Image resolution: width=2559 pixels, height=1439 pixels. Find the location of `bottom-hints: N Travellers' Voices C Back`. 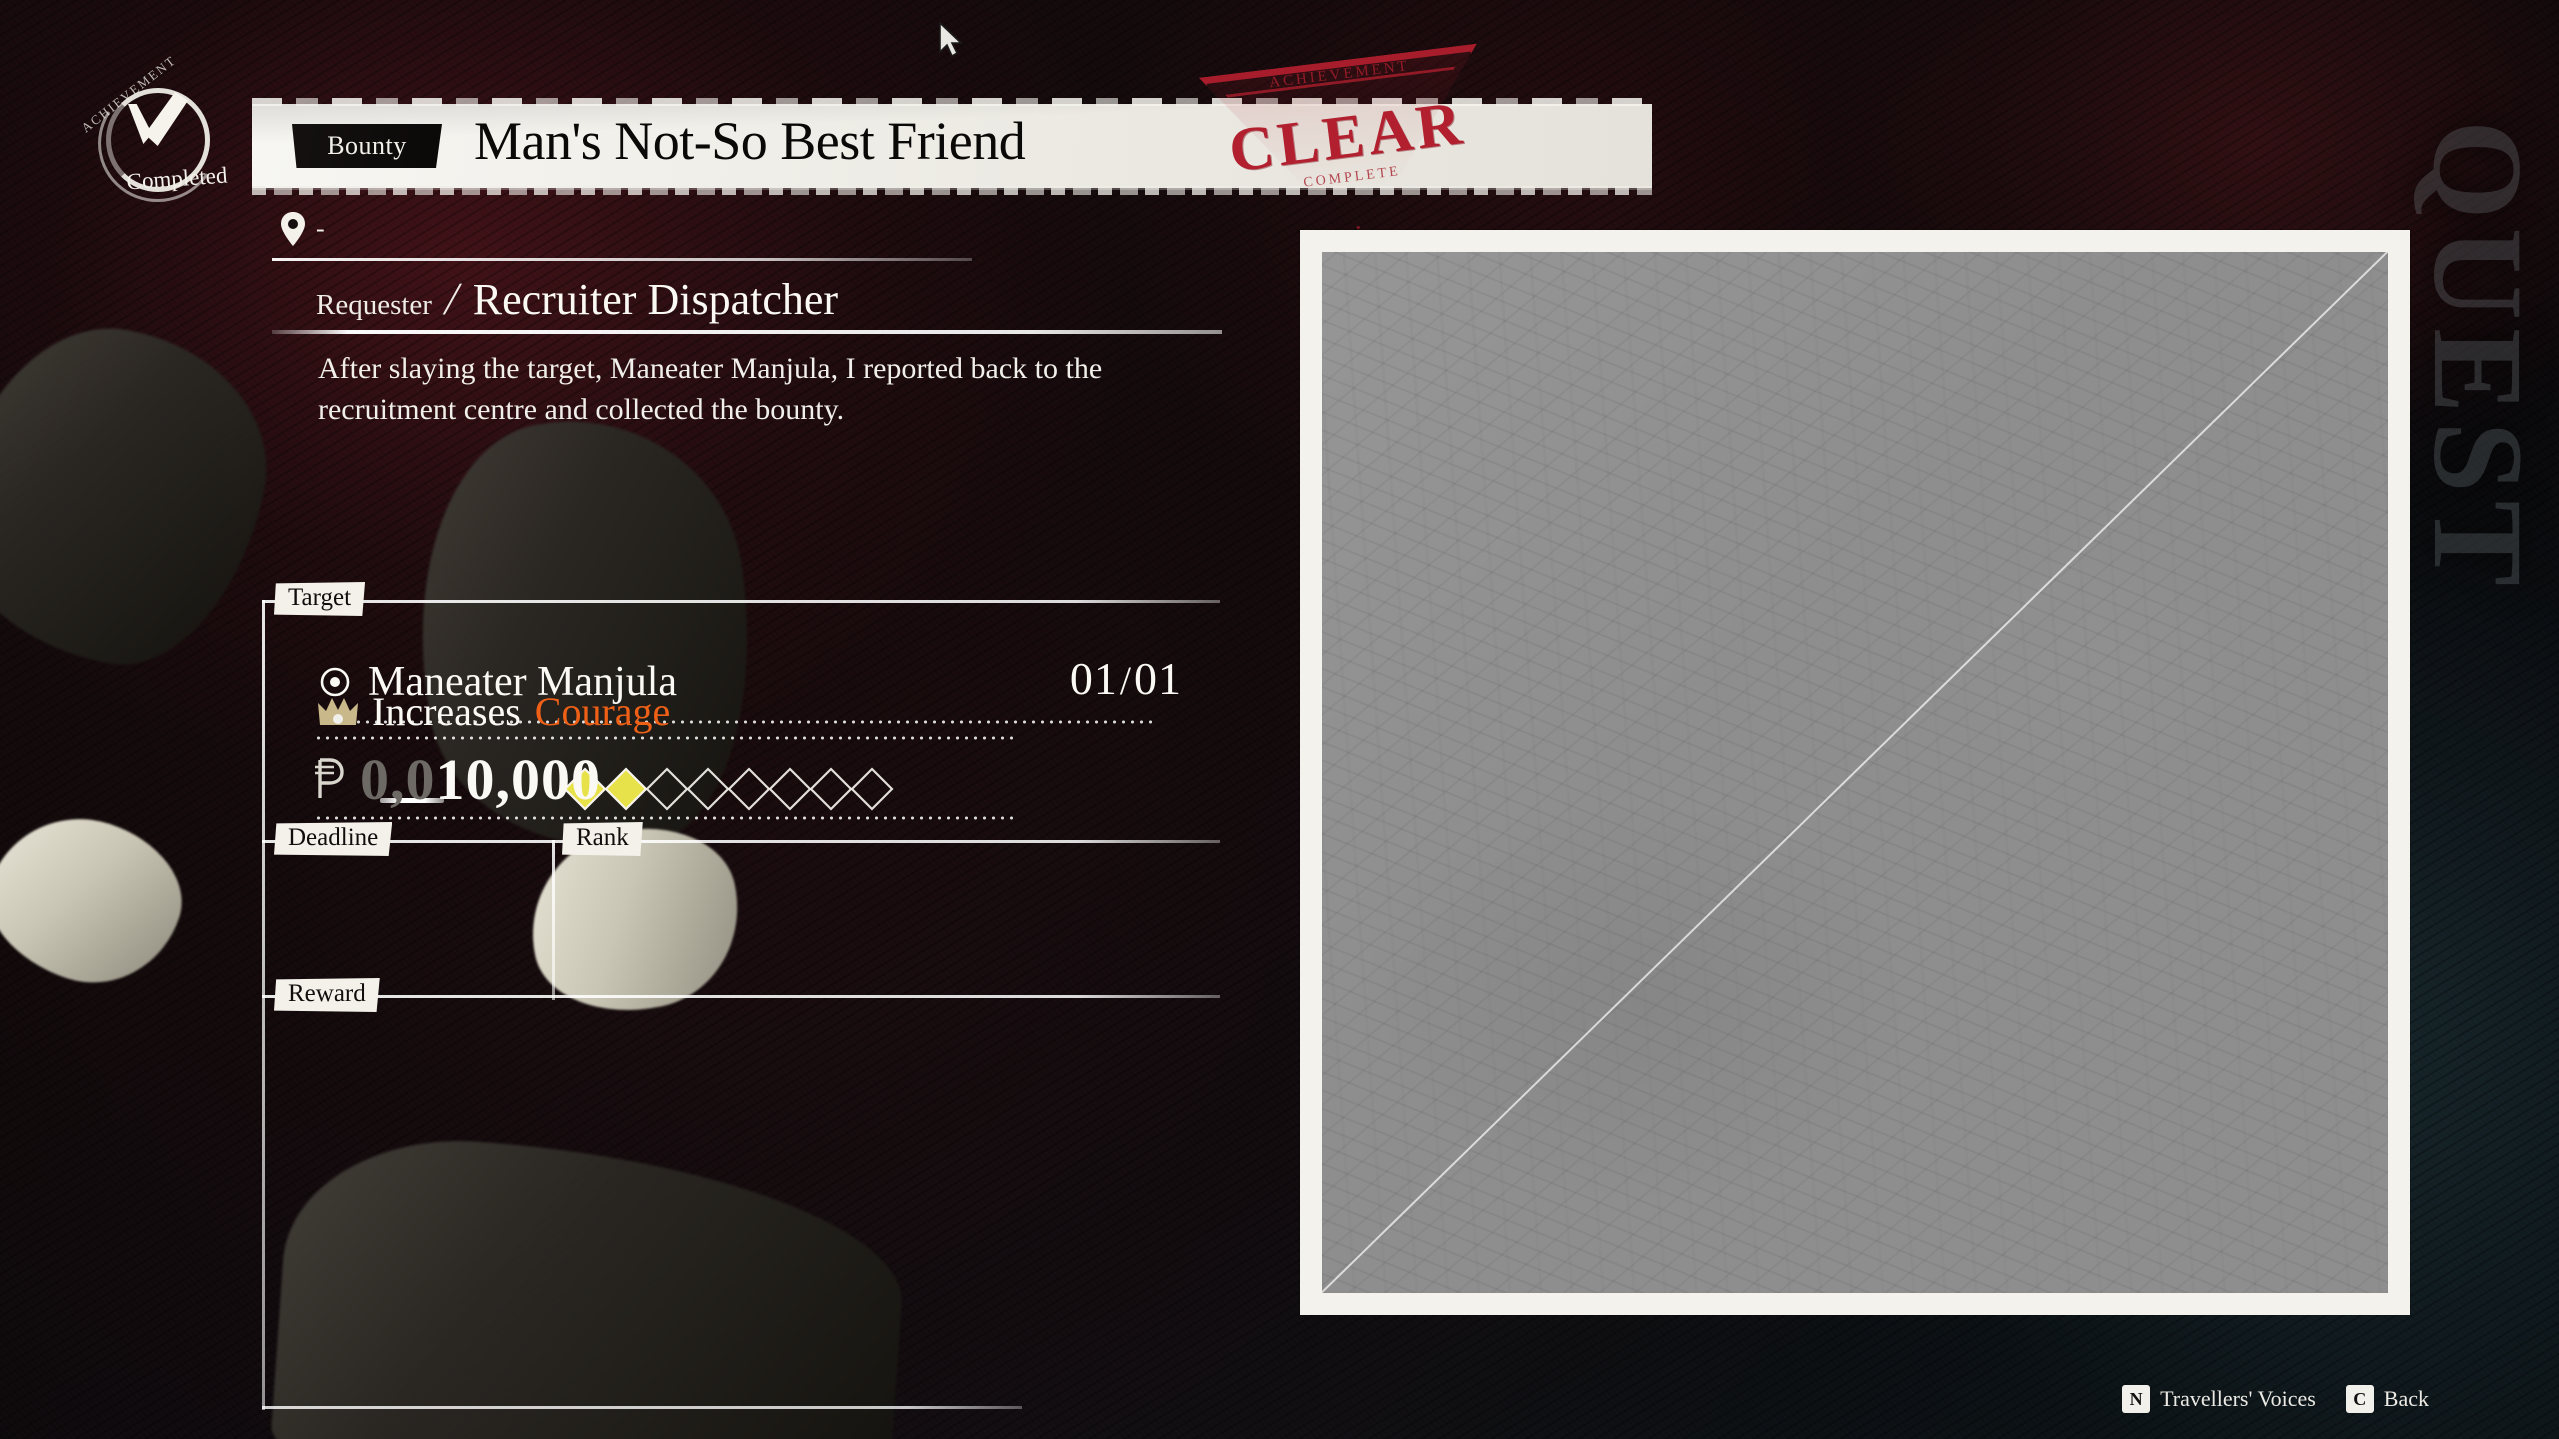

bottom-hints: N Travellers' Voices C Back is located at coordinates (2275, 1399).